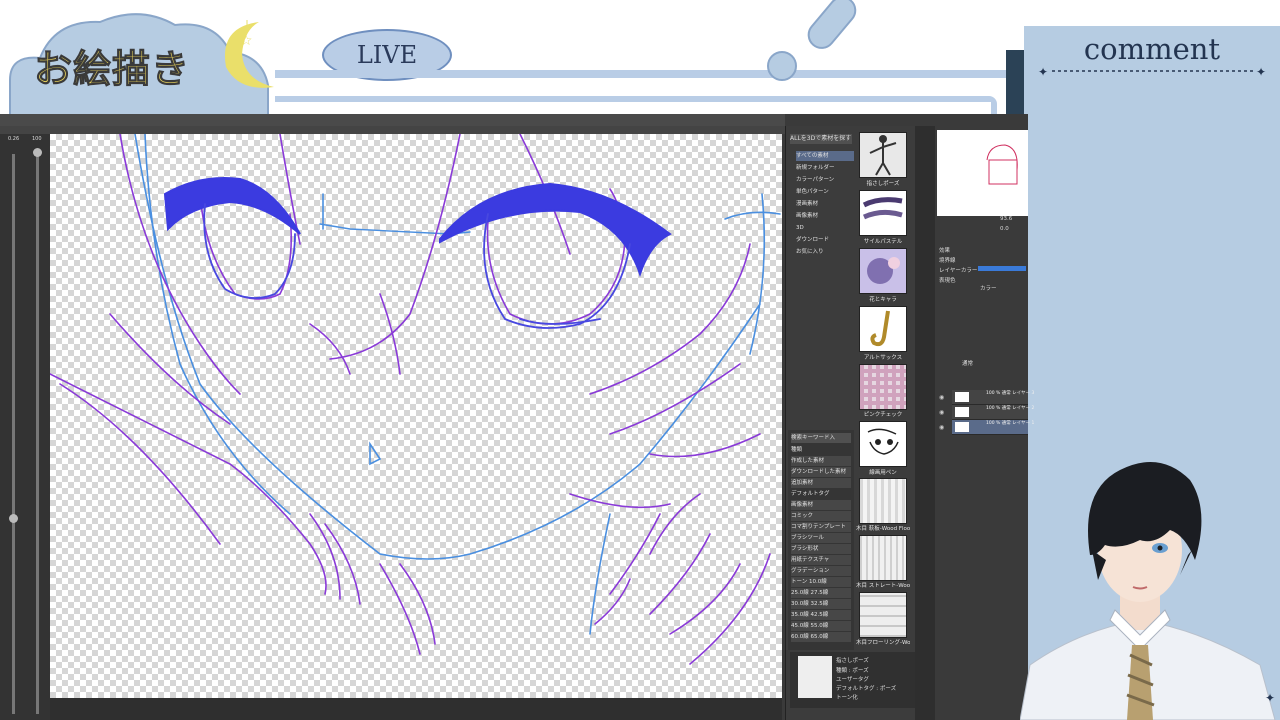 This screenshot has height=720, width=1280. I want to click on tag-item: ブラシ形状, so click(821, 549).